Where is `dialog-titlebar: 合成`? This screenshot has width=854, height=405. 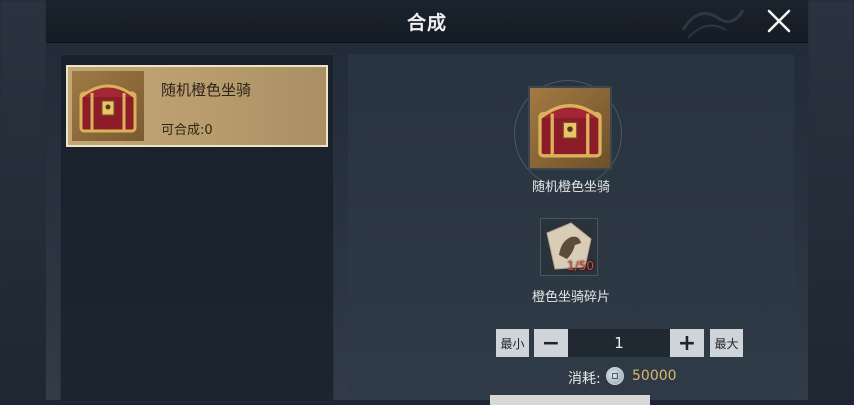
dialog-titlebar: 合成 is located at coordinates (427, 21).